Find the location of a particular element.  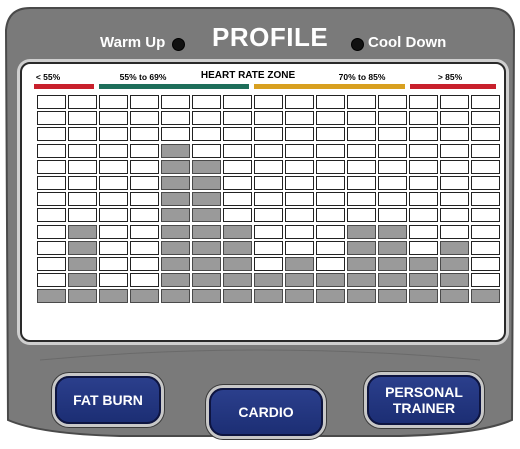

cardio-button: CARDIO is located at coordinates (266, 412).